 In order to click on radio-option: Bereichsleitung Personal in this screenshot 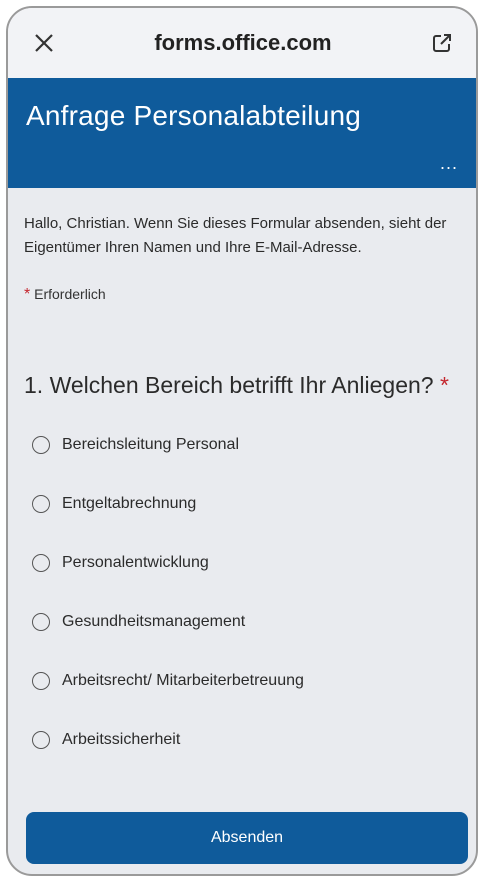, I will do `click(242, 444)`.